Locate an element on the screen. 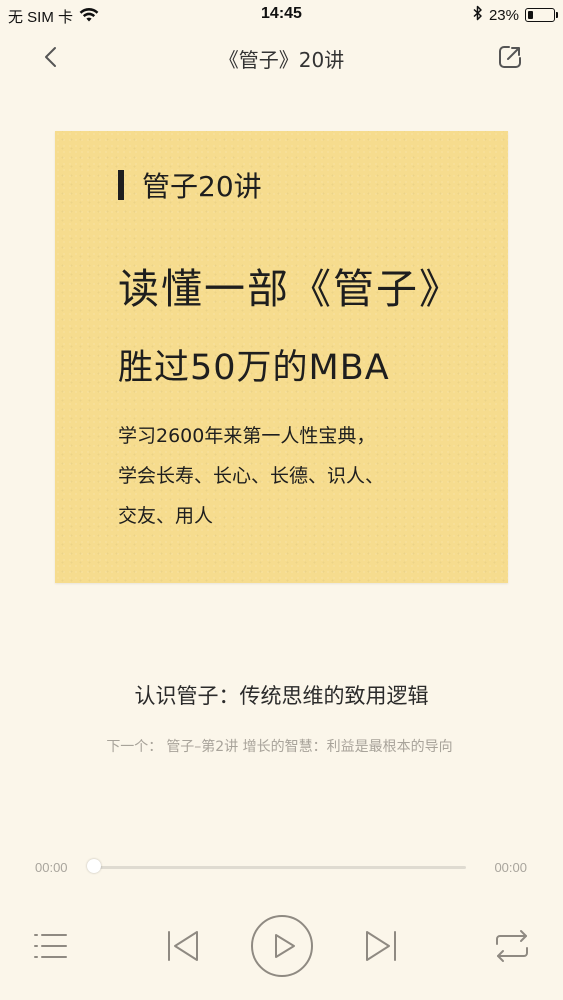 Image resolution: width=563 pixels, height=1000 pixels. playlist-icon is located at coordinates (50, 946).